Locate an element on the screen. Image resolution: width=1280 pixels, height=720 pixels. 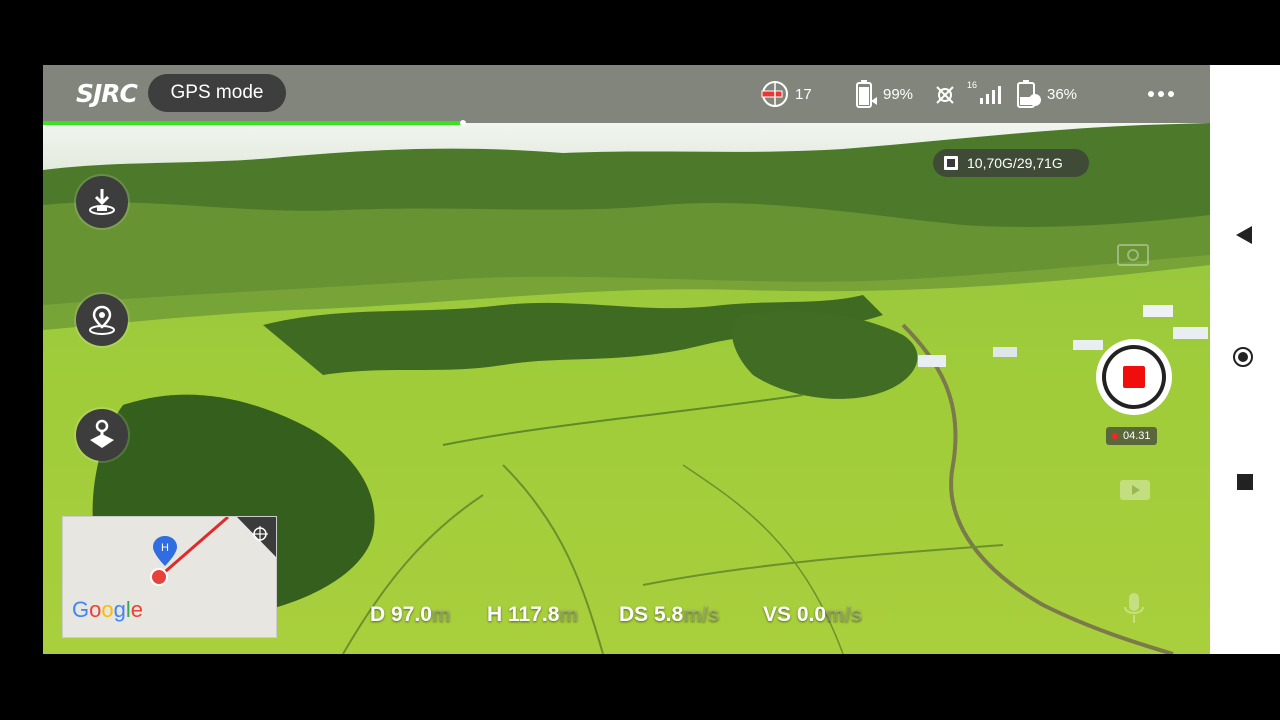
vs-unit: m/s is located at coordinates (844, 614).